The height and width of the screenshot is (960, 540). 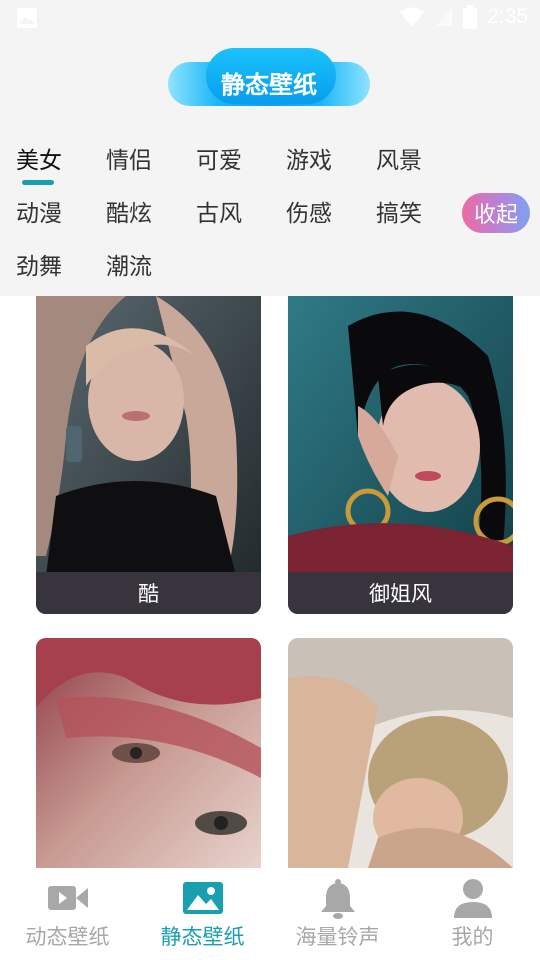 I want to click on gallery-notification-icon, so click(x=27, y=18).